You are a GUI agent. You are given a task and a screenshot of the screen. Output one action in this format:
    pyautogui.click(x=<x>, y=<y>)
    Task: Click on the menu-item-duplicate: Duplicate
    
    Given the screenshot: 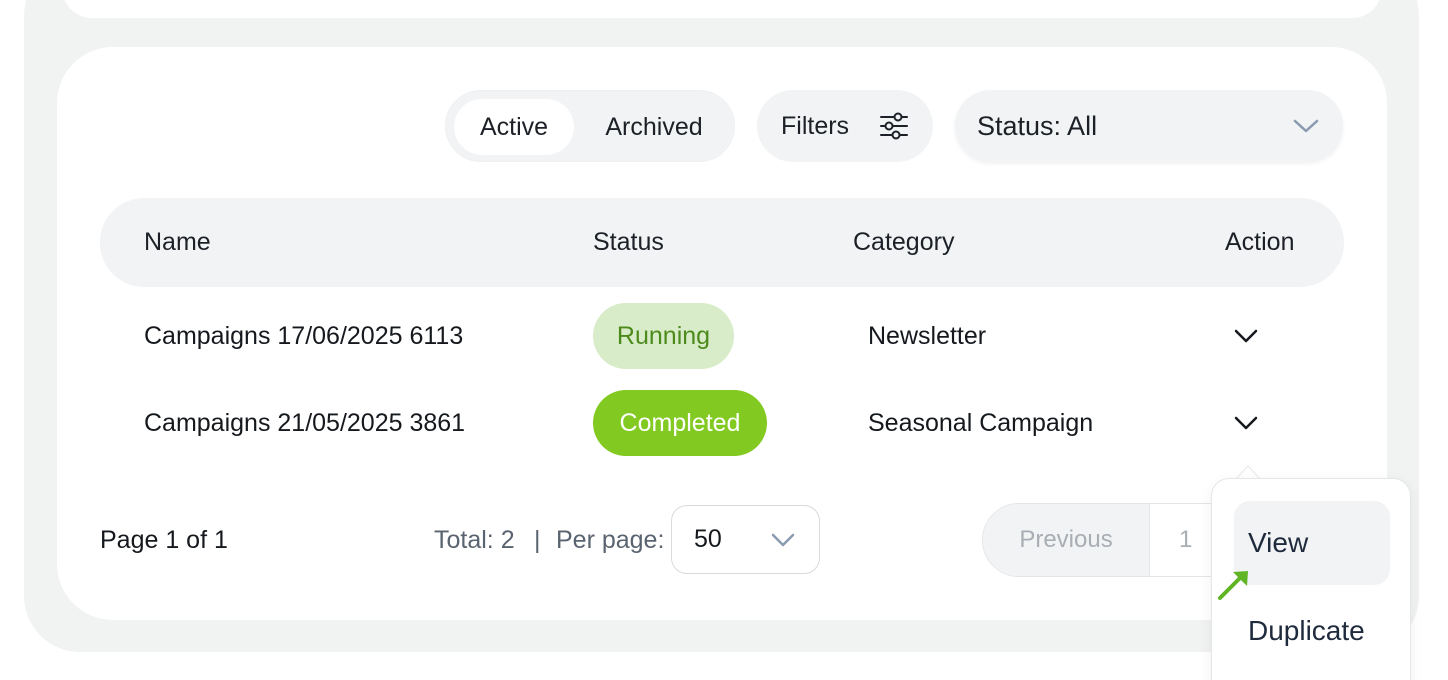 What is the action you would take?
    pyautogui.click(x=1312, y=631)
    